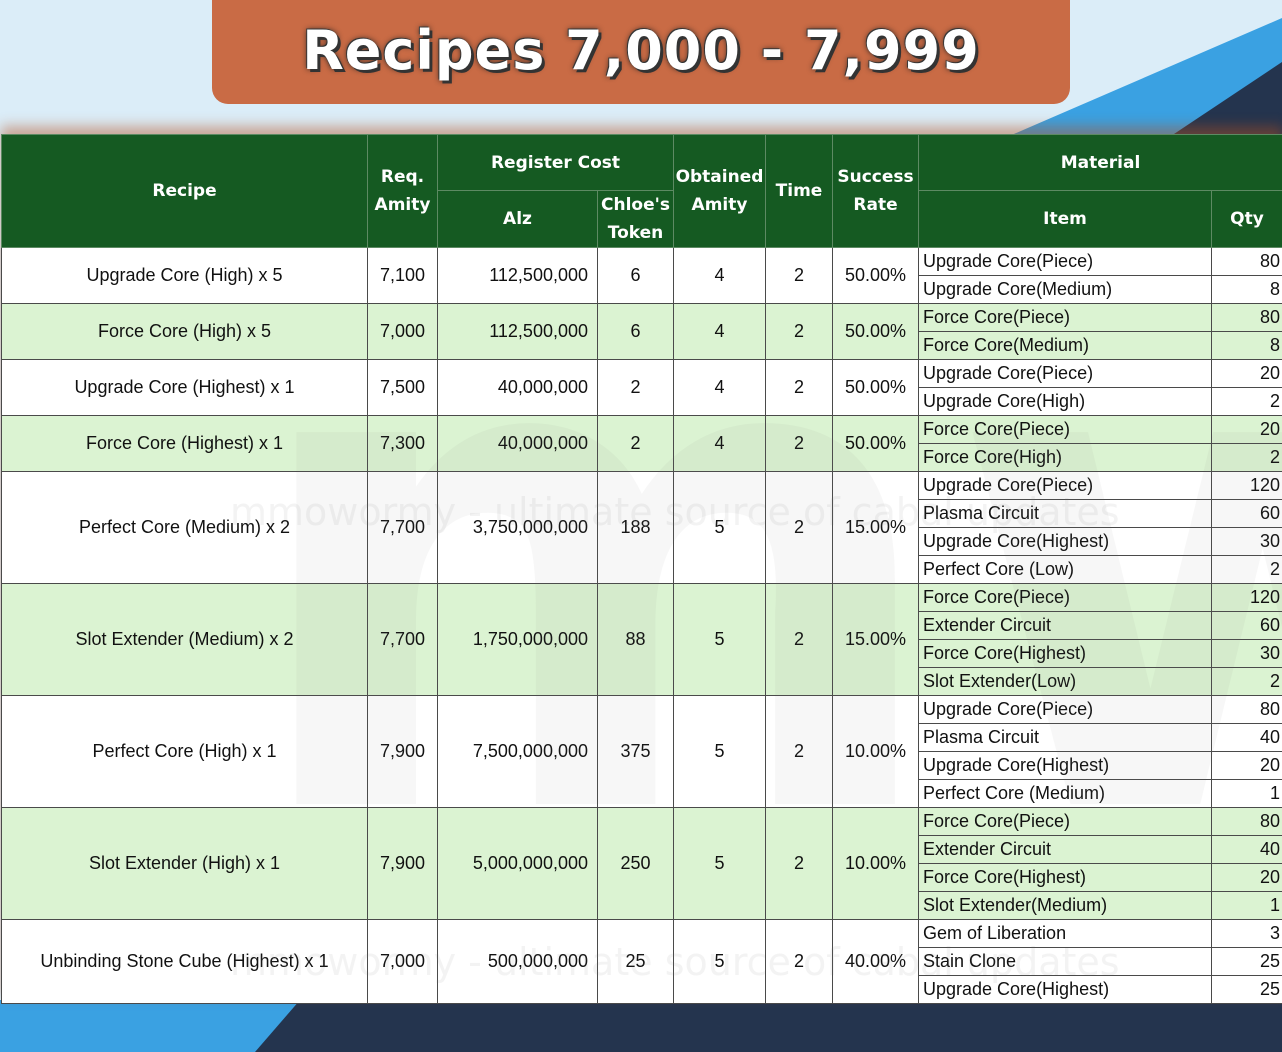 Image resolution: width=1282 pixels, height=1052 pixels. I want to click on token-cell: 2, so click(635, 443).